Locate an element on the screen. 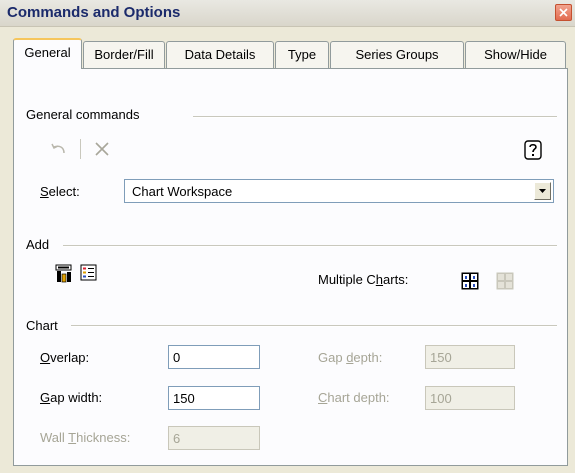  add-heading: Add is located at coordinates (38, 244).